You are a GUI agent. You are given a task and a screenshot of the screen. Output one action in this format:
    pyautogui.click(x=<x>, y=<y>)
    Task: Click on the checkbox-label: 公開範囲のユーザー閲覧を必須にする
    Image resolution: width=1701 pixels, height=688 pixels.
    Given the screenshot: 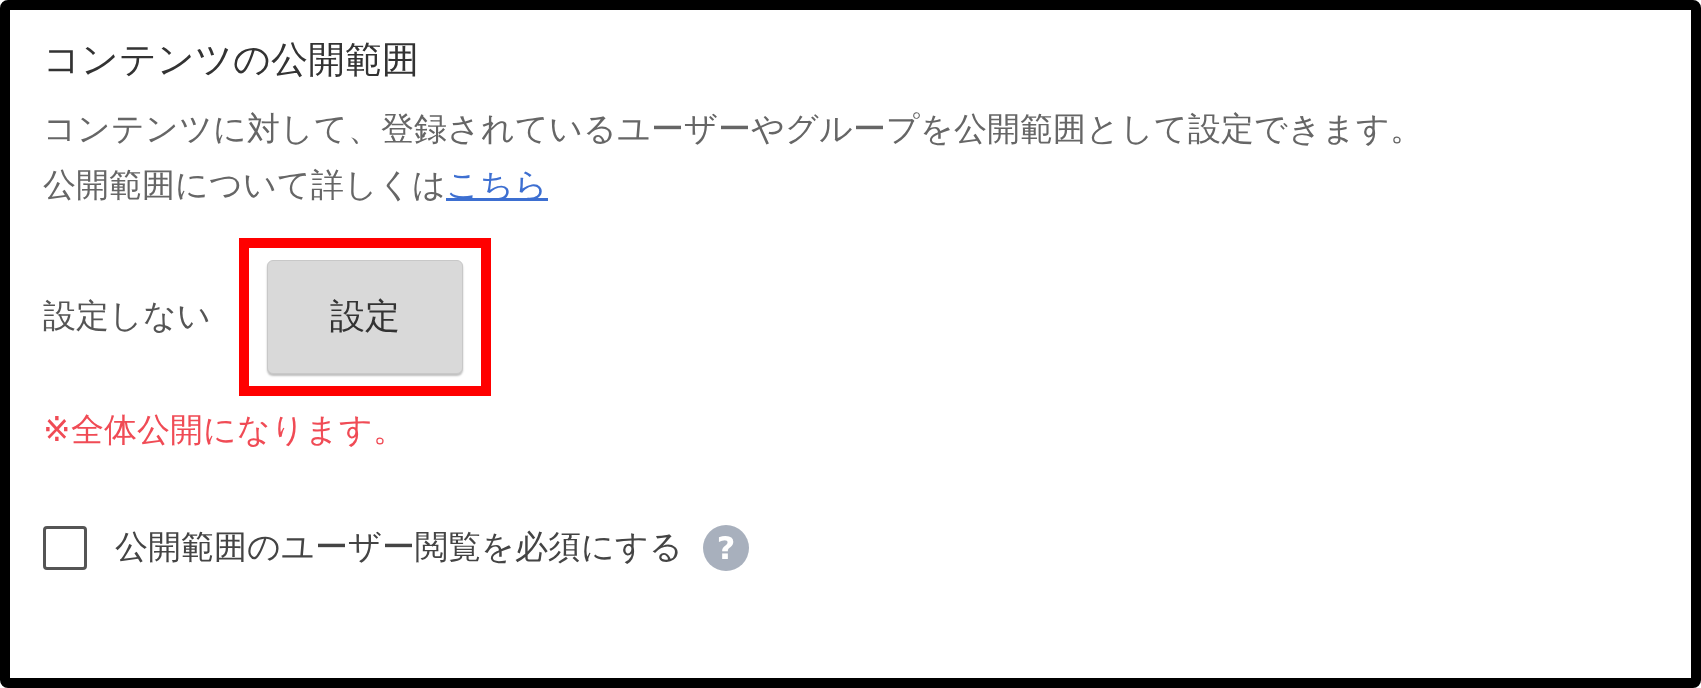 What is the action you would take?
    pyautogui.click(x=399, y=547)
    